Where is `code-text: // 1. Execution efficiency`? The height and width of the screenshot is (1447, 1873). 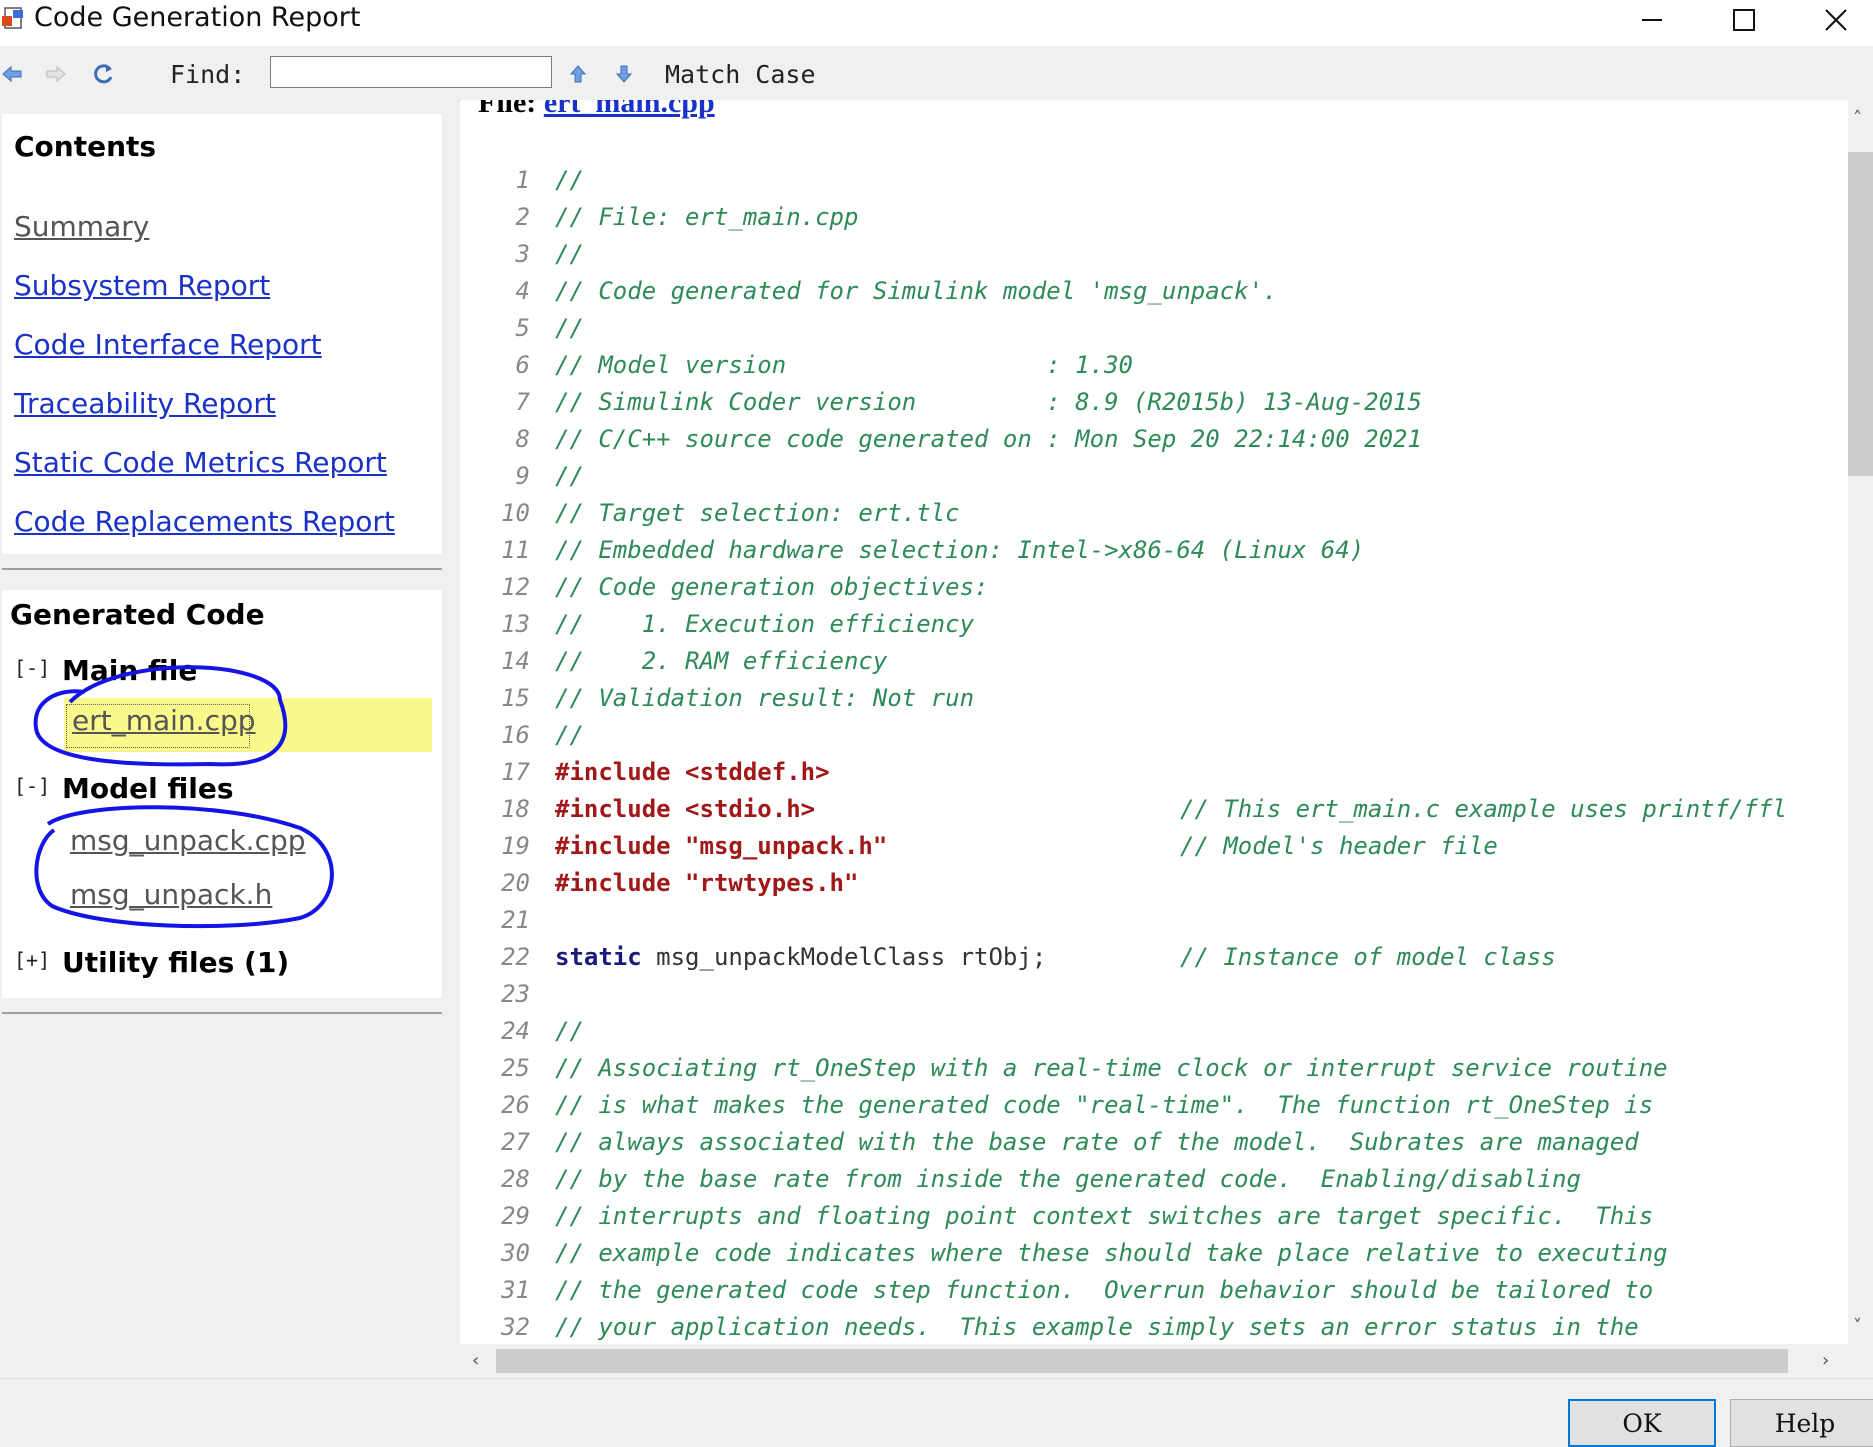
code-text: // 1. Execution efficiency is located at coordinates (765, 624).